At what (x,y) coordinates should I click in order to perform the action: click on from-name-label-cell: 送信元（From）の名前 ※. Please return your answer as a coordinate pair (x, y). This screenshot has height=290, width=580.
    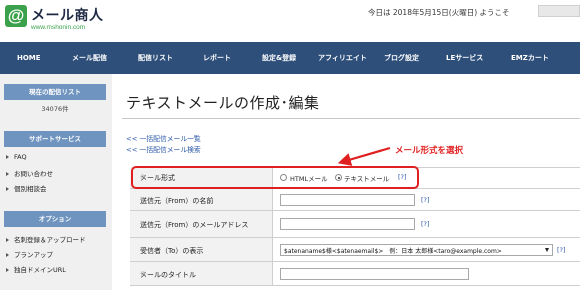
    Looking at the image, I should click on (201, 199).